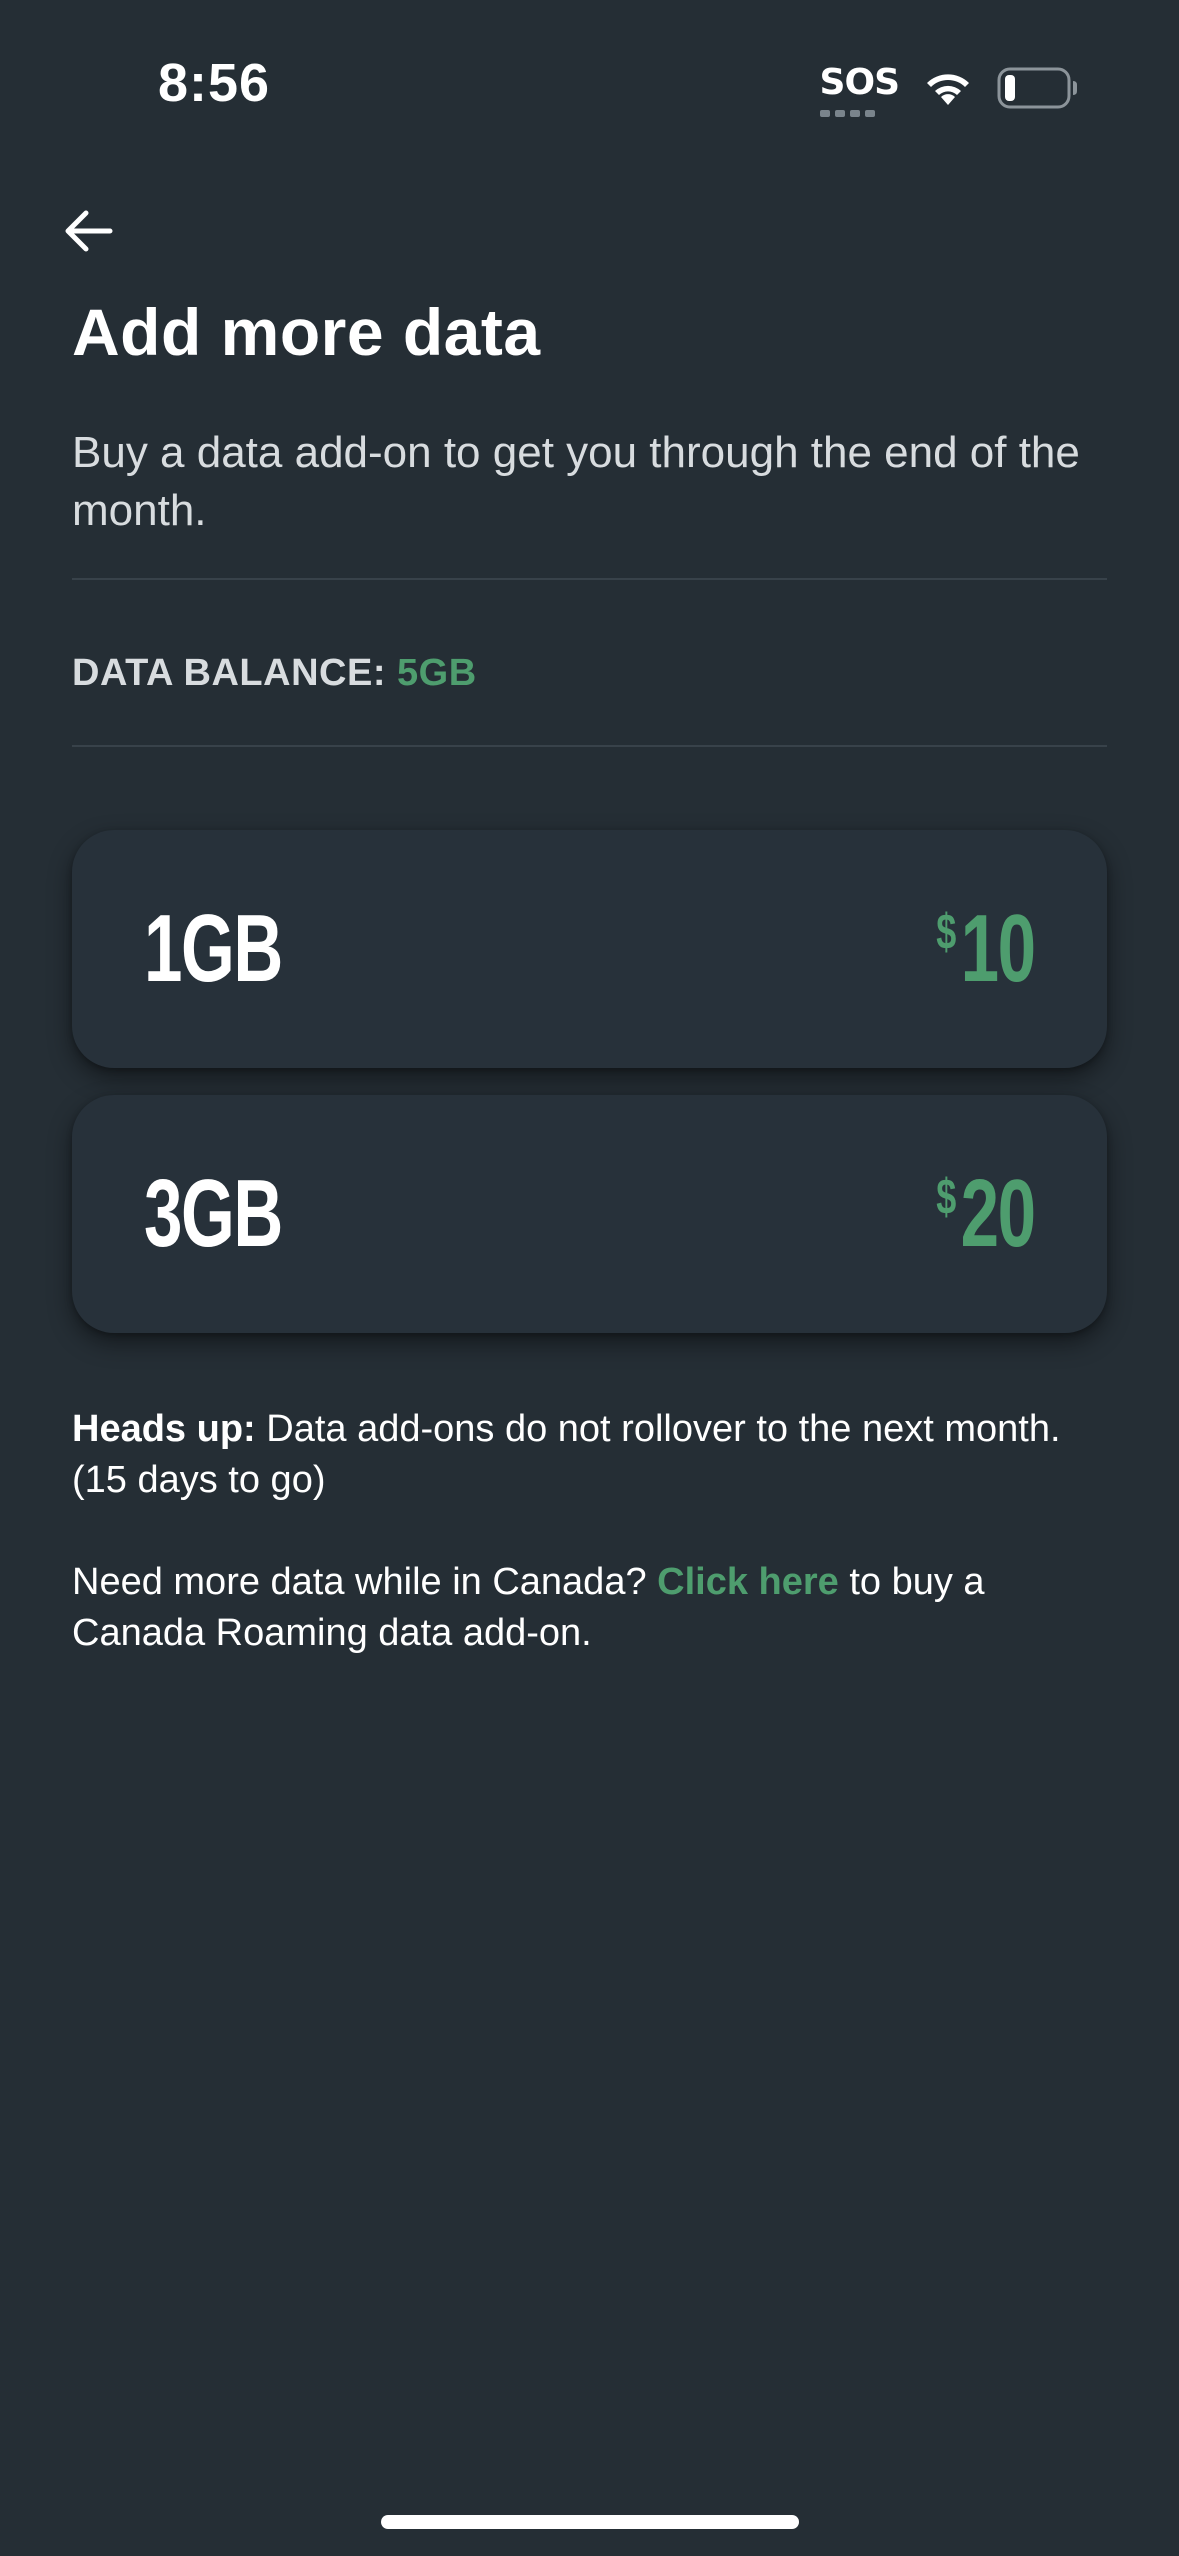 The width and height of the screenshot is (1179, 2556). I want to click on addon-size: 3GB, so click(213, 1213).